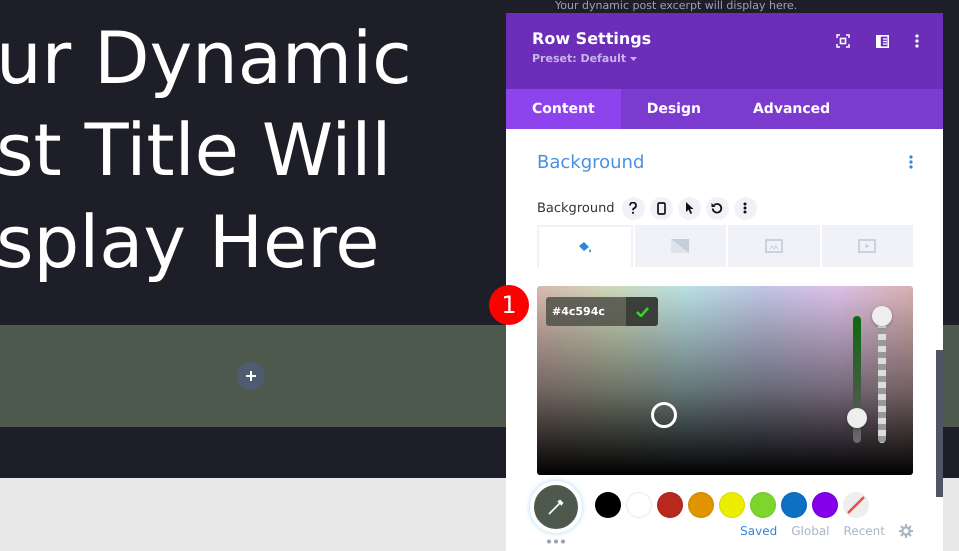  What do you see at coordinates (759, 531) in the screenshot?
I see `palette-tab: Saved` at bounding box center [759, 531].